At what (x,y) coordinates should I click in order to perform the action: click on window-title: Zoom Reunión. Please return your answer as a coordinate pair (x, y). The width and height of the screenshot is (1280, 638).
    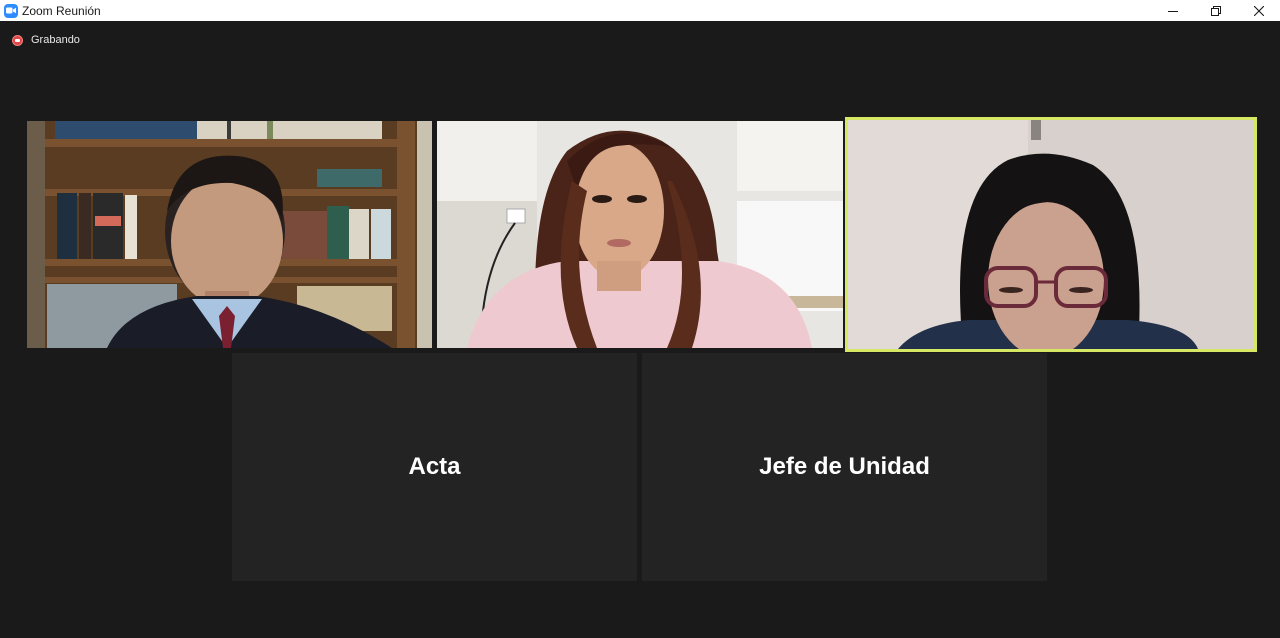
    Looking at the image, I should click on (61, 10).